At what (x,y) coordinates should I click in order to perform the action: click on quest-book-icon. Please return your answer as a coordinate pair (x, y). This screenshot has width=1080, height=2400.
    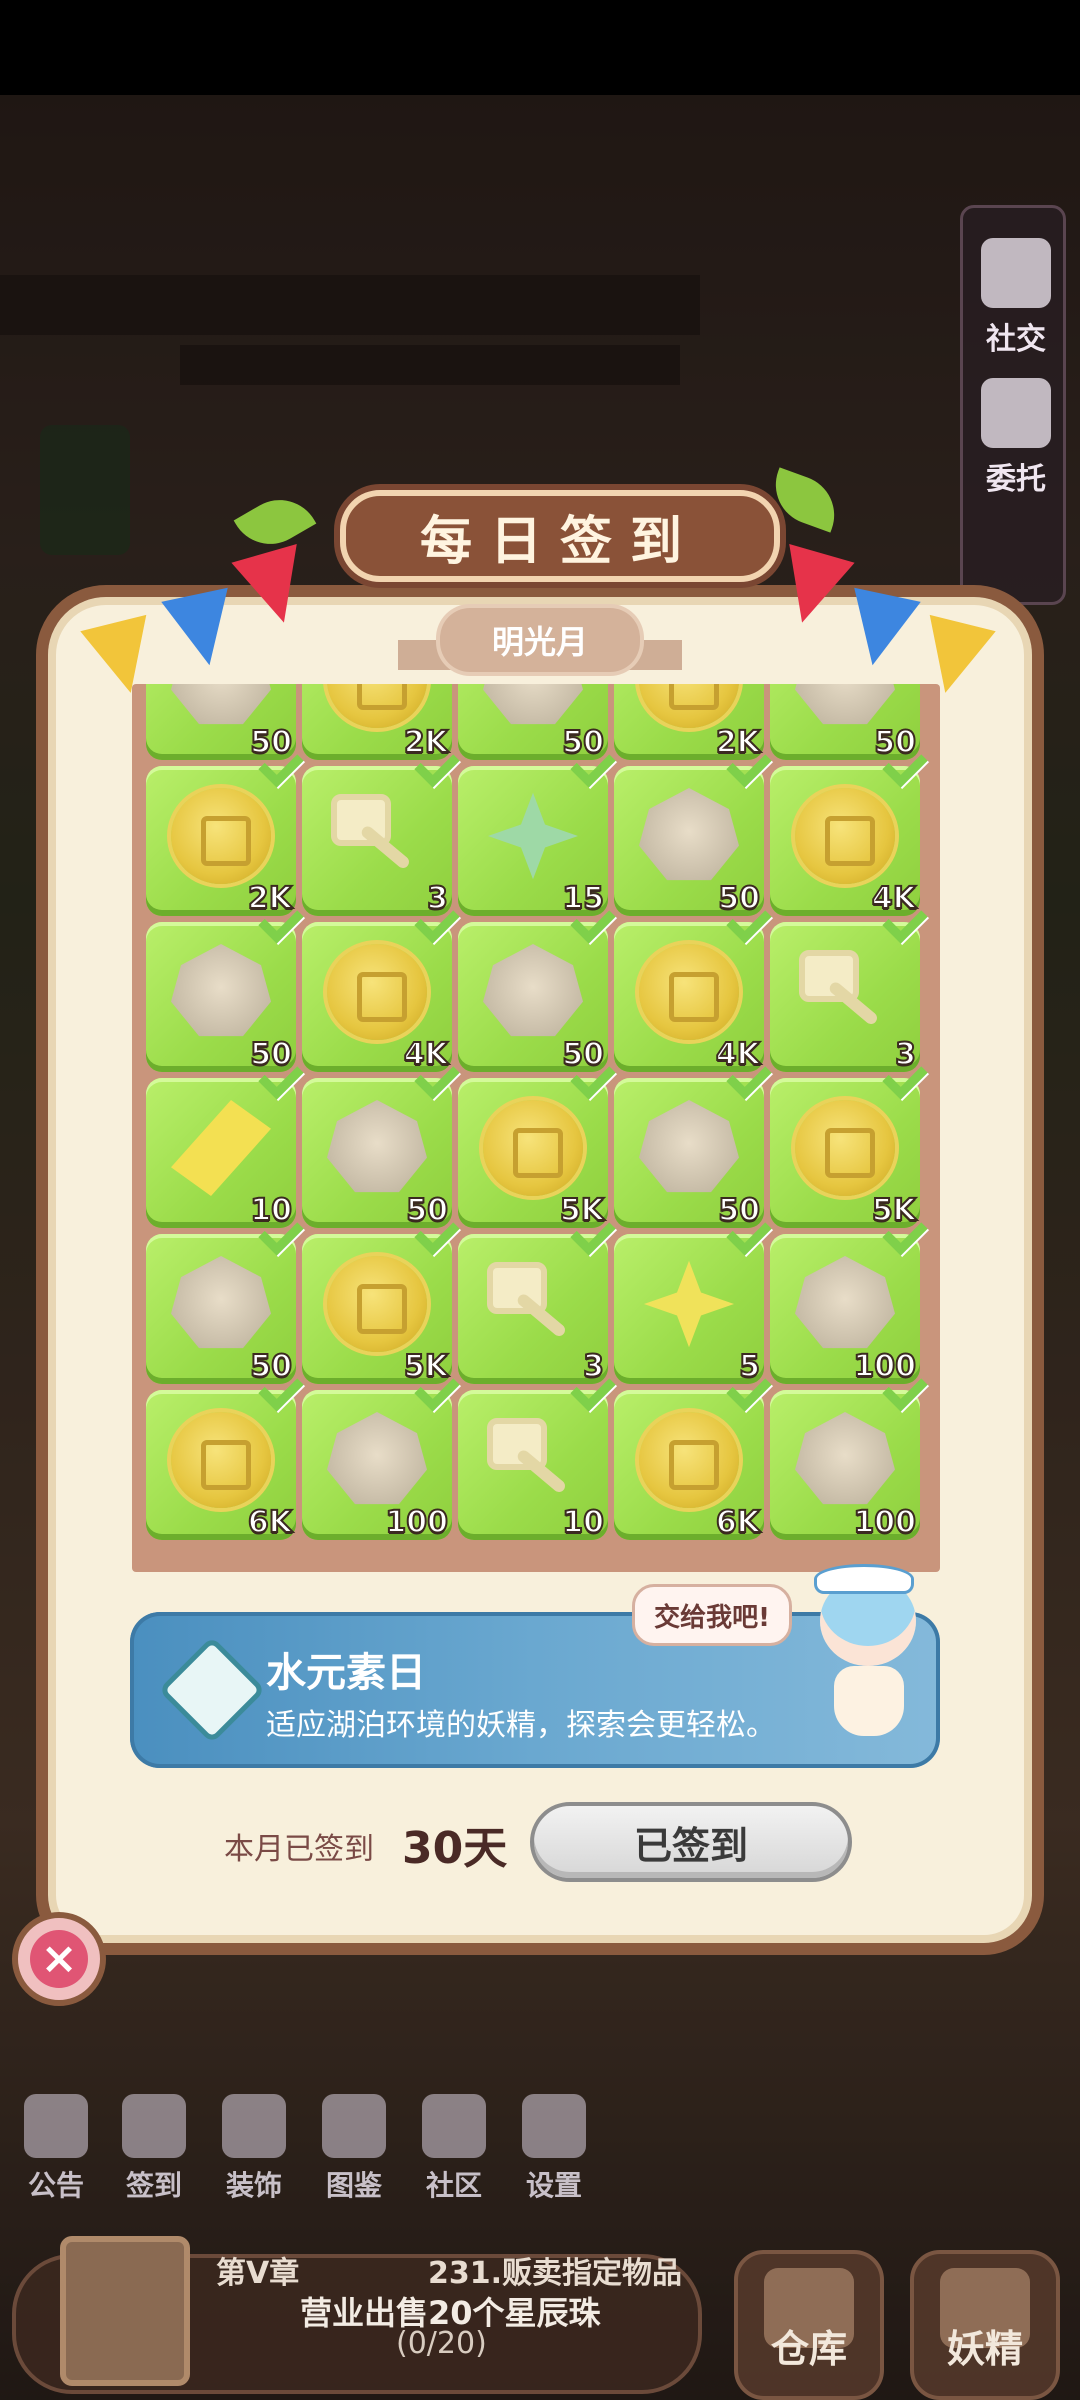
    Looking at the image, I should click on (125, 2311).